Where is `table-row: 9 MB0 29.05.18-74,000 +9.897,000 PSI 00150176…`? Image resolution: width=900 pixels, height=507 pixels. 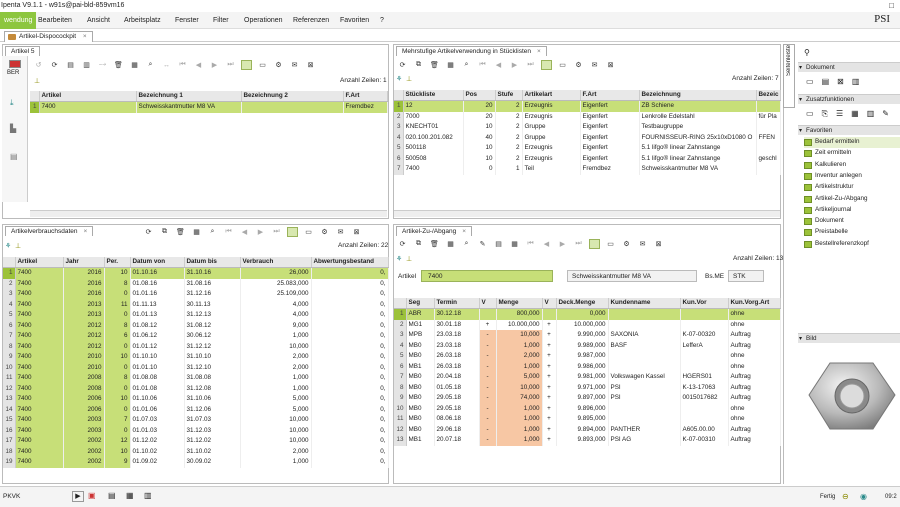 table-row: 9 MB0 29.05.18-74,000 +9.897,000 PSI 00150176… is located at coordinates (587, 398).